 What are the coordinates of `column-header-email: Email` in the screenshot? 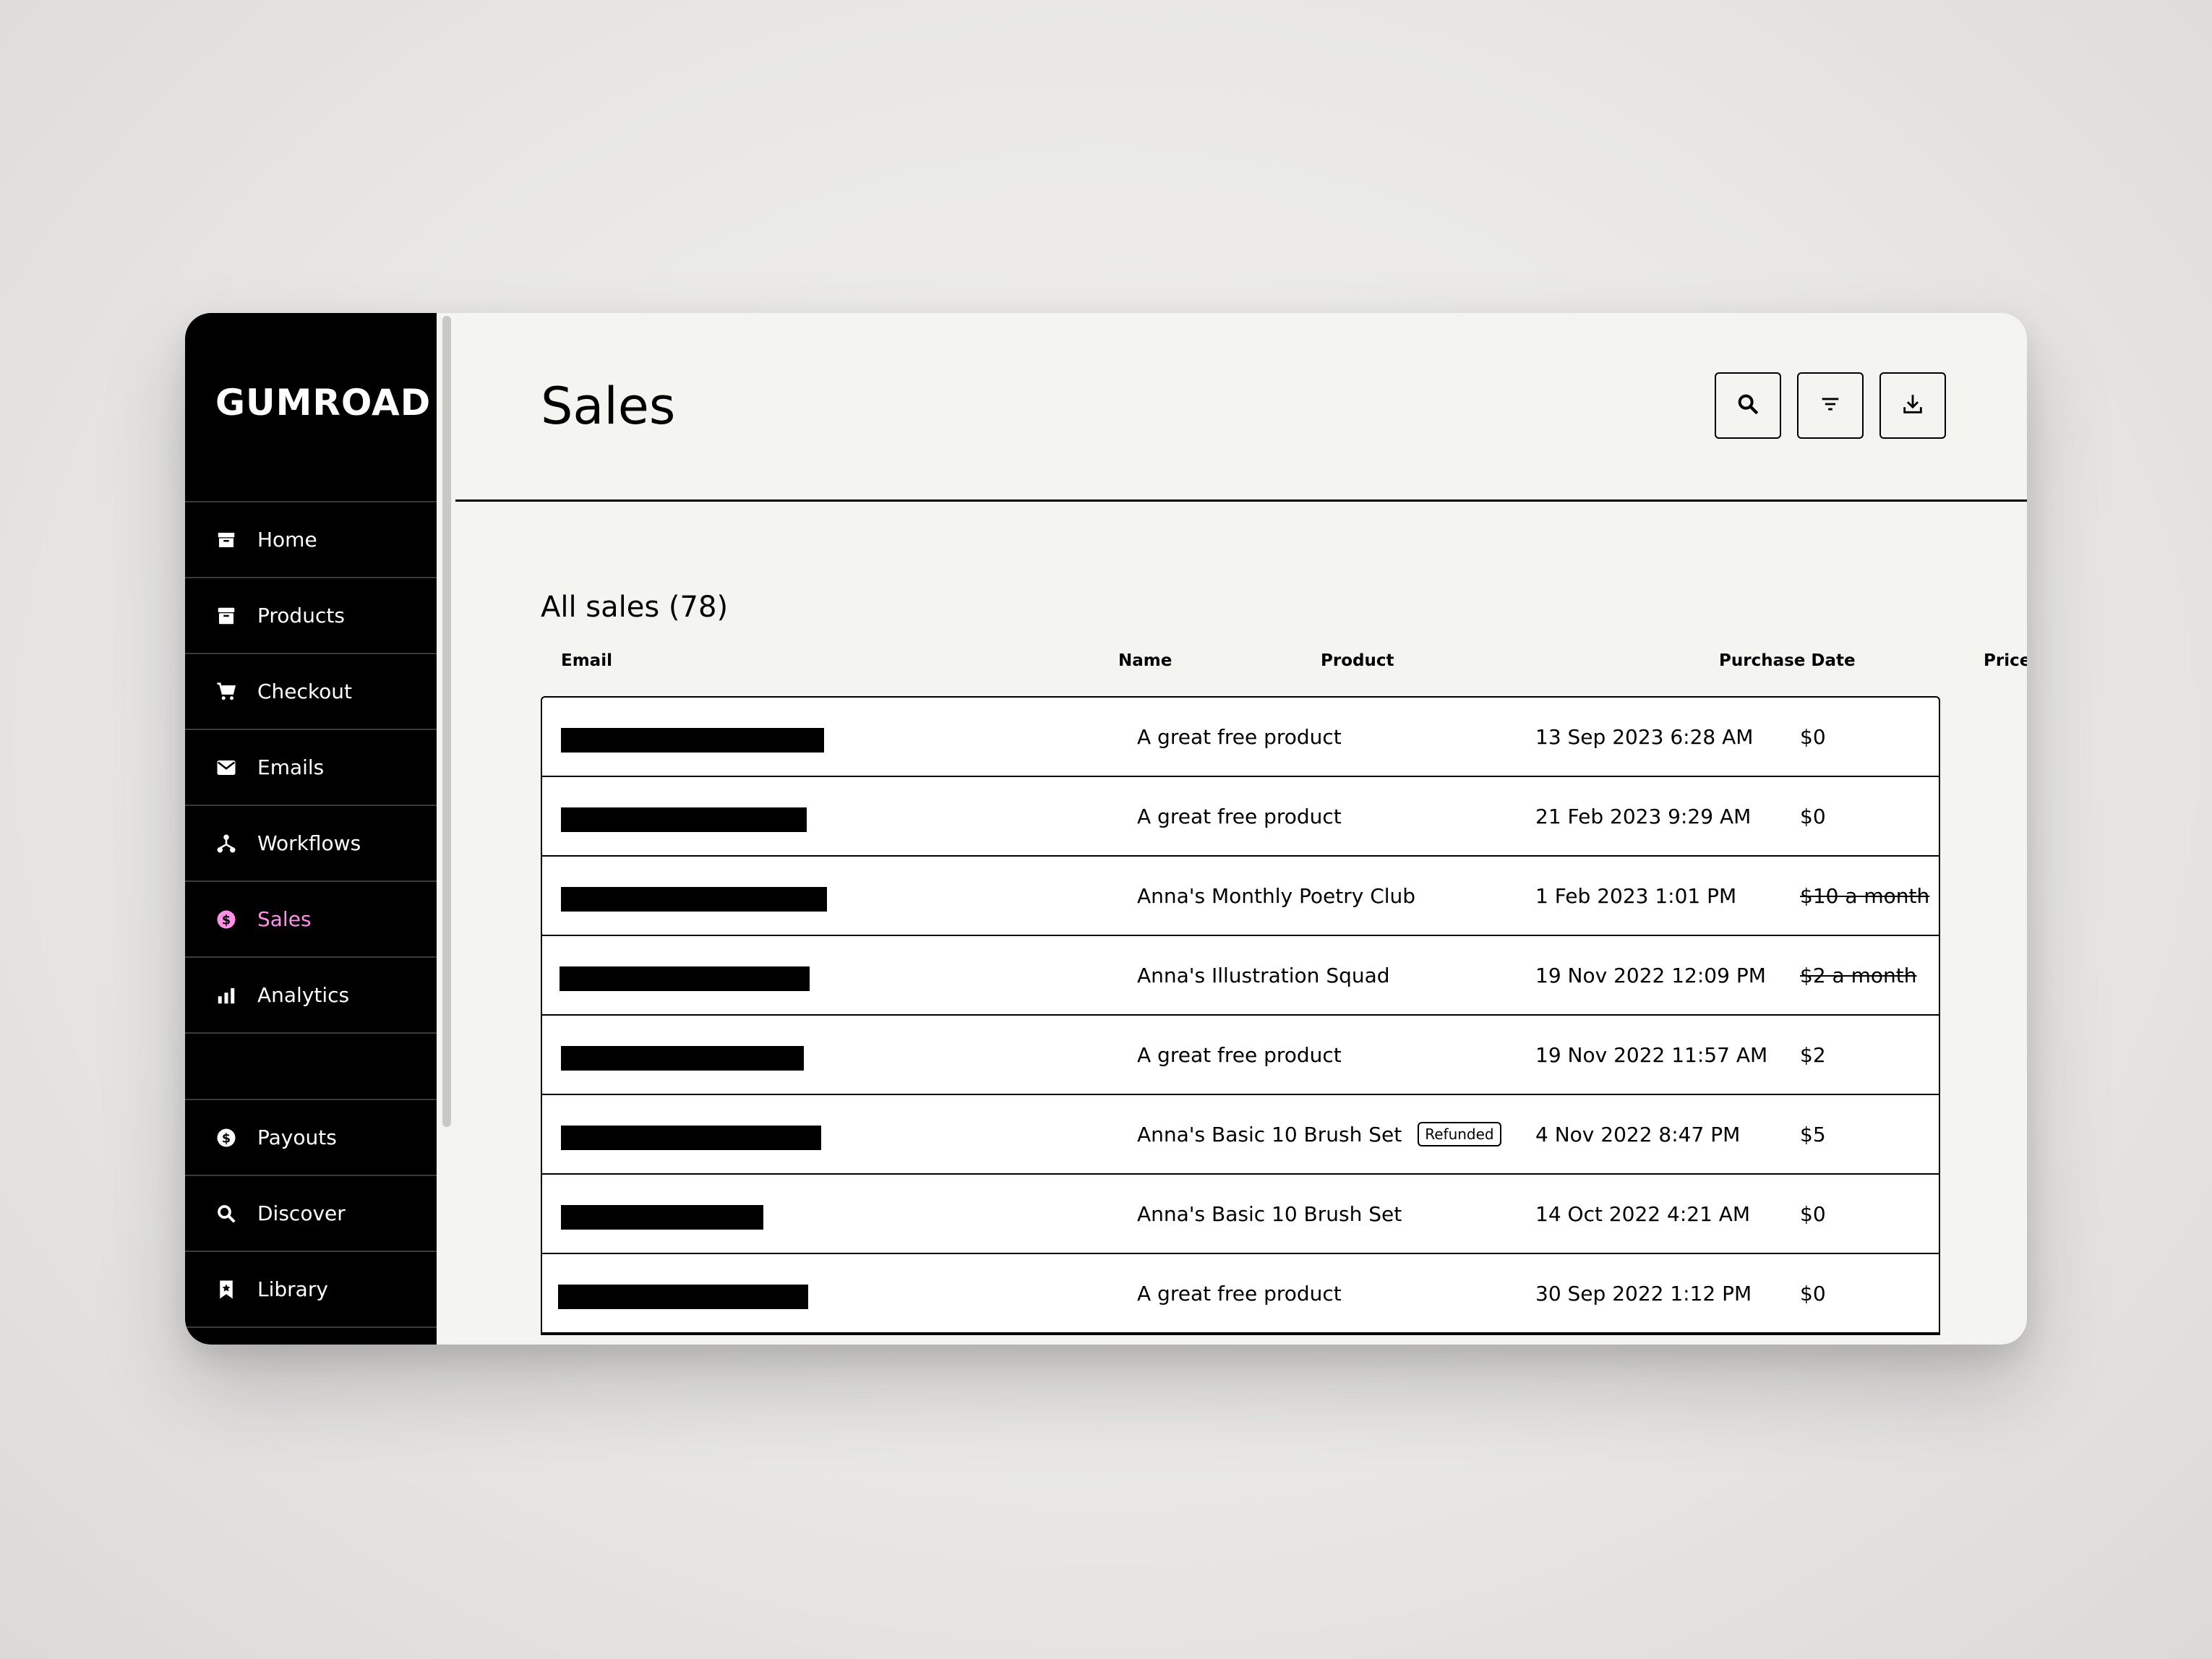 It's located at (586, 660).